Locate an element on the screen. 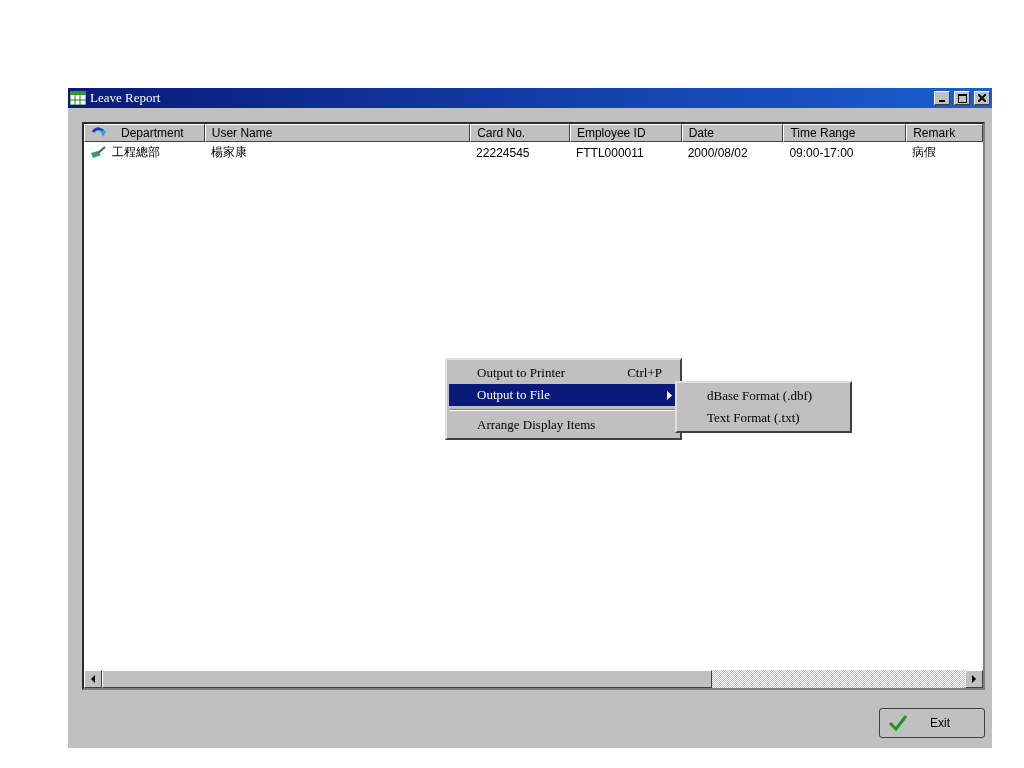 The height and width of the screenshot is (768, 1024). horizontal-scrollbar is located at coordinates (533, 679).